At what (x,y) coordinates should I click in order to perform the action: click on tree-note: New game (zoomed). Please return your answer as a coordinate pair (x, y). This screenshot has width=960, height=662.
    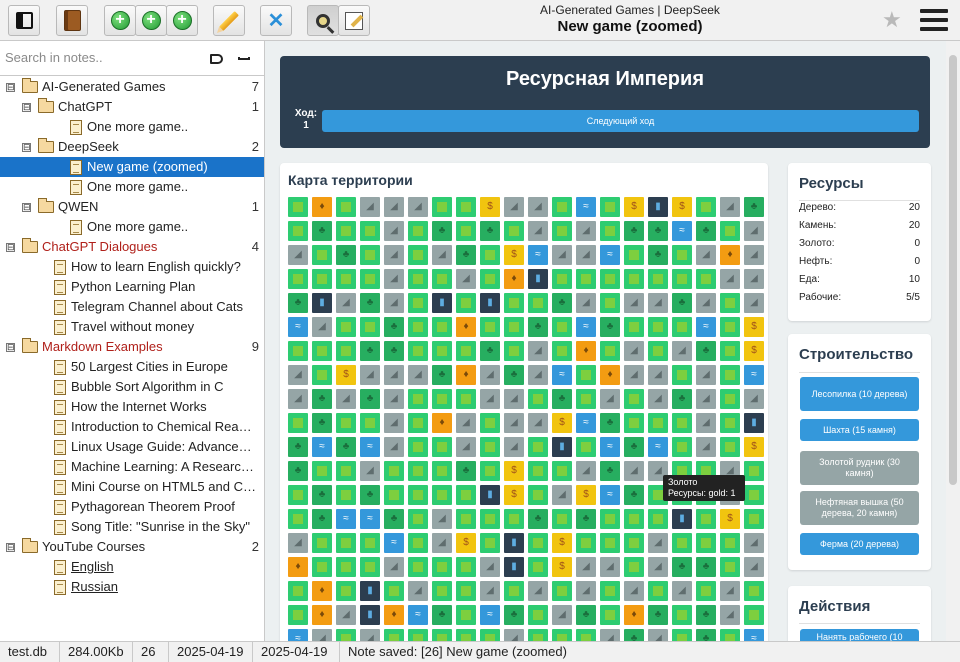
    Looking at the image, I should click on (132, 167).